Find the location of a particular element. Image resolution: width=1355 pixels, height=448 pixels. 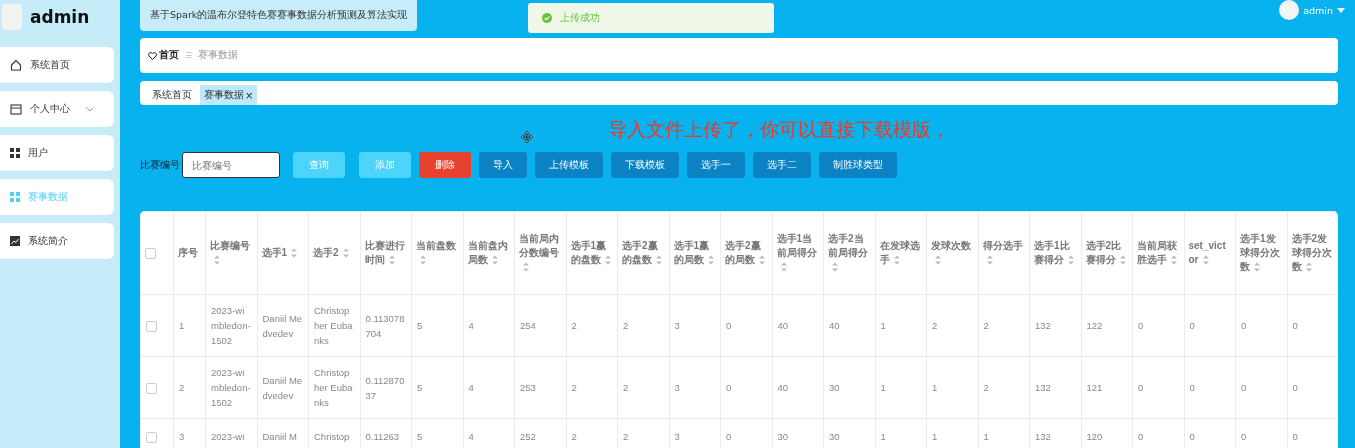

column-header: 选手1发球得分次数 is located at coordinates (1261, 253).